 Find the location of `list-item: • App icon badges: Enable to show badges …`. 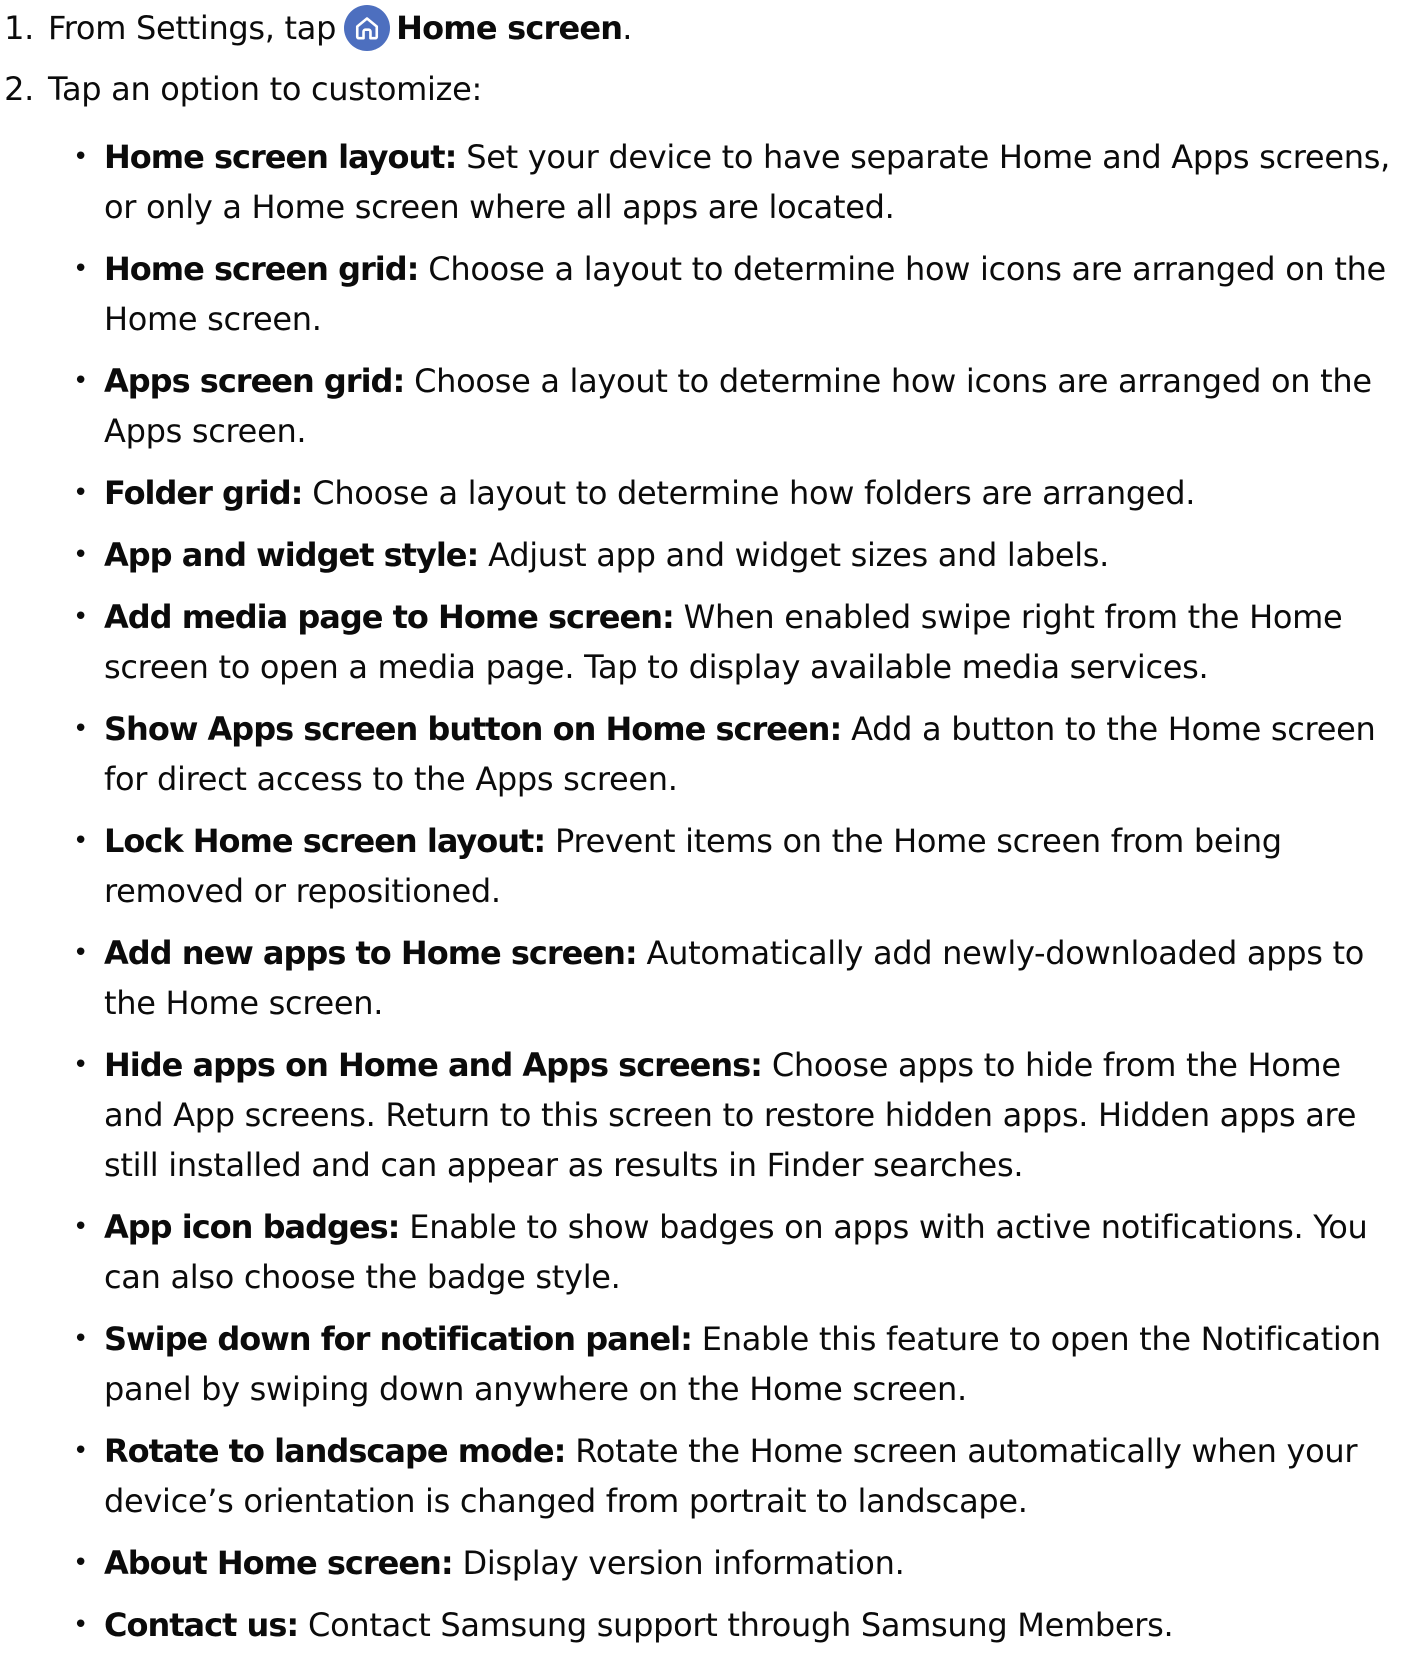

list-item: • App icon badges: Enable to show badges … is located at coordinates (711, 1252).